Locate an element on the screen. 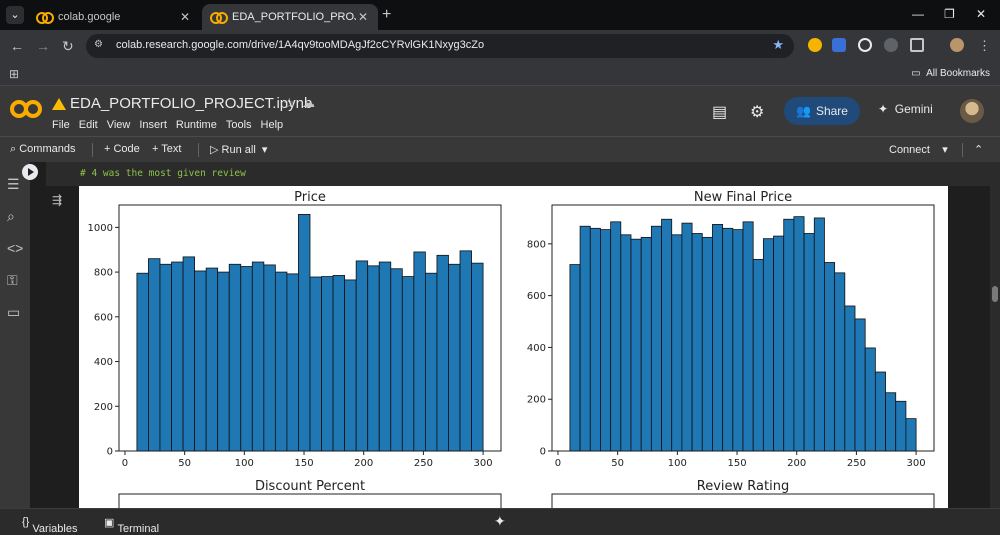  profile-avatar is located at coordinates (957, 45).